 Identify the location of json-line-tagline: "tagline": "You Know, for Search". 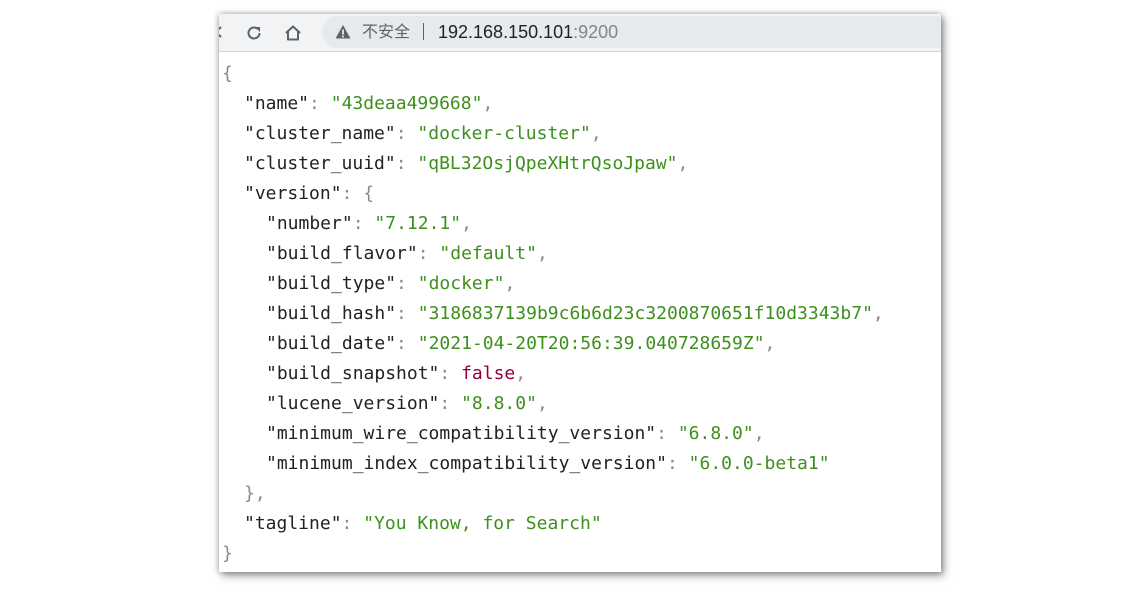
(423, 523).